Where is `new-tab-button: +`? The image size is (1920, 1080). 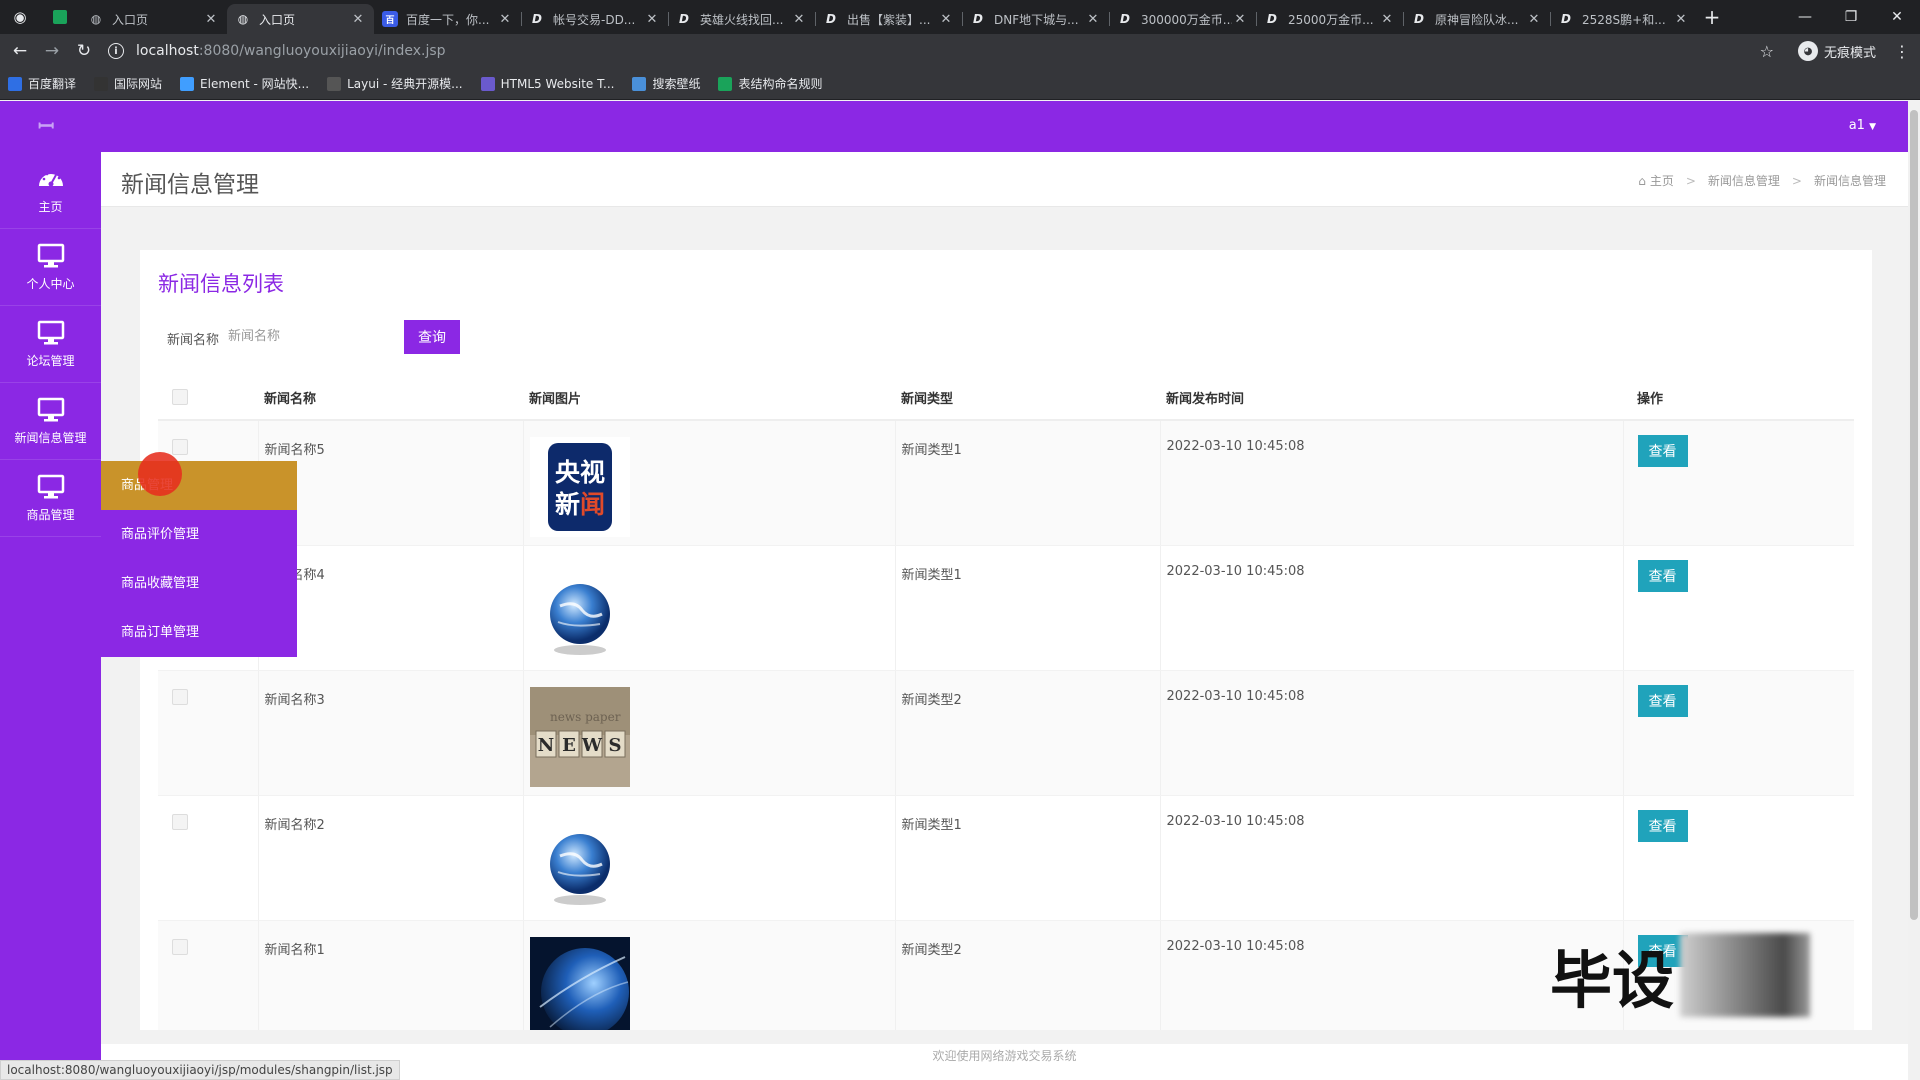 new-tab-button: + is located at coordinates (1712, 17).